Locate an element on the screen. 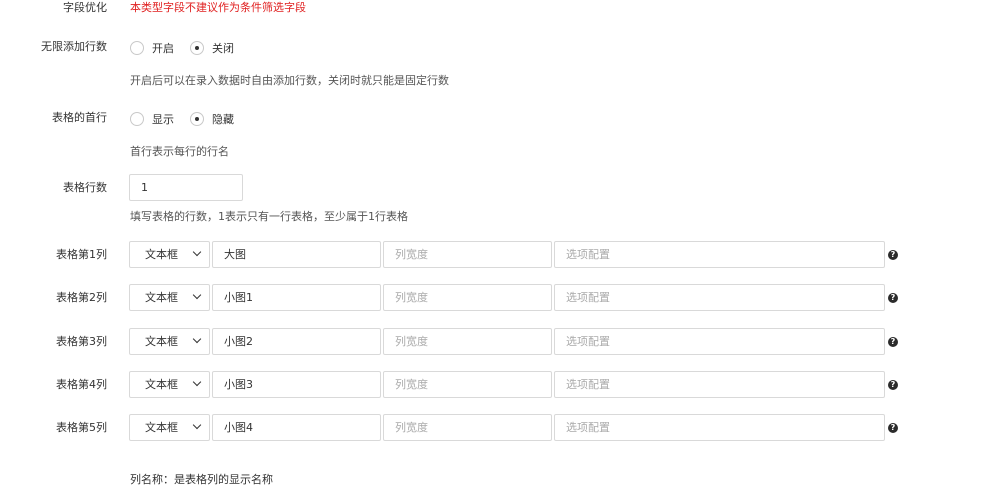  column-label: 表格第5列 is located at coordinates (81, 427).